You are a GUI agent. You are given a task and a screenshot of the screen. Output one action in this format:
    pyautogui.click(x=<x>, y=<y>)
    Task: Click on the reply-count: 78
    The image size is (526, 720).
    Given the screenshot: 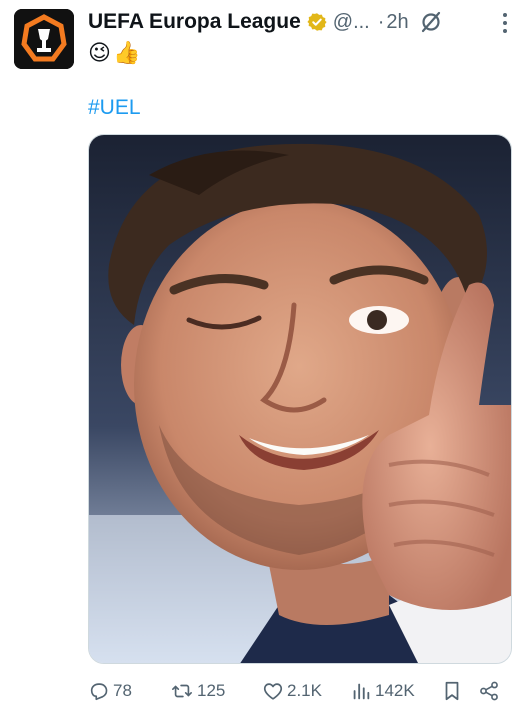 What is the action you would take?
    pyautogui.click(x=122, y=690)
    